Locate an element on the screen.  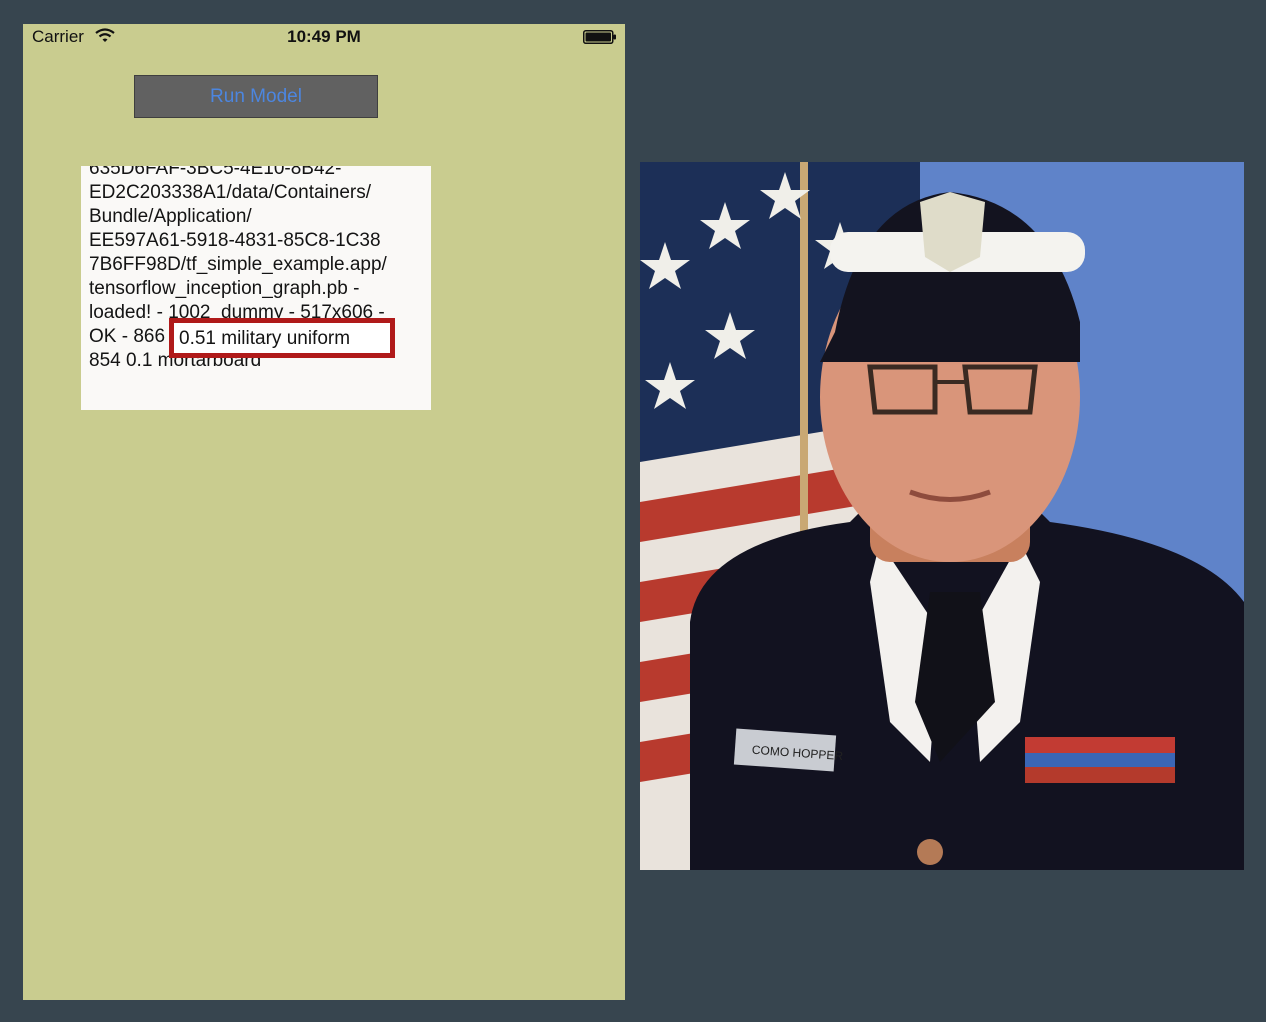
prediction-highlight: 0.51 military uniform is located at coordinates (282, 338).